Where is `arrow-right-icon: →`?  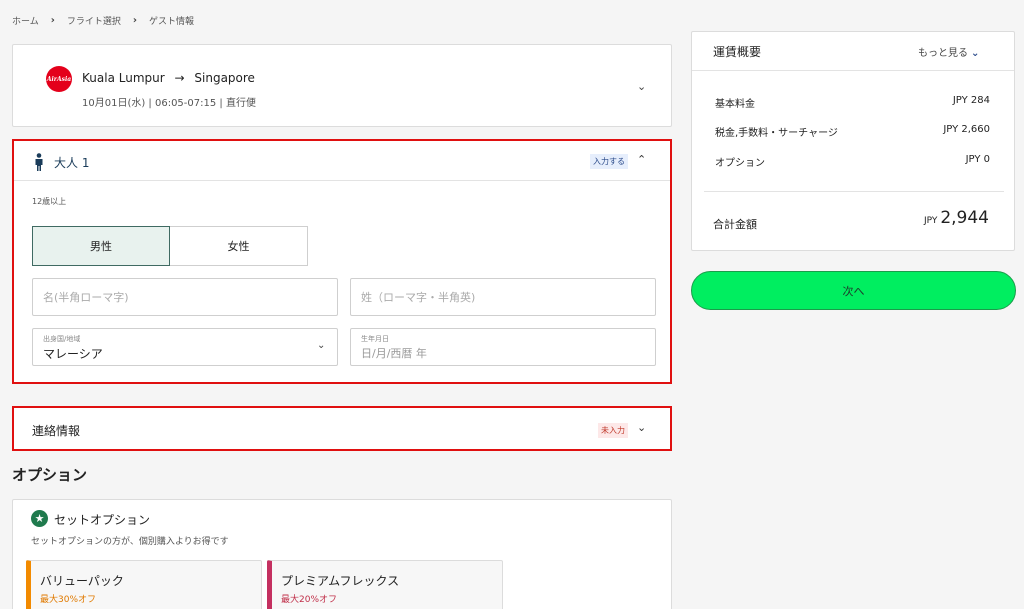 arrow-right-icon: → is located at coordinates (179, 78).